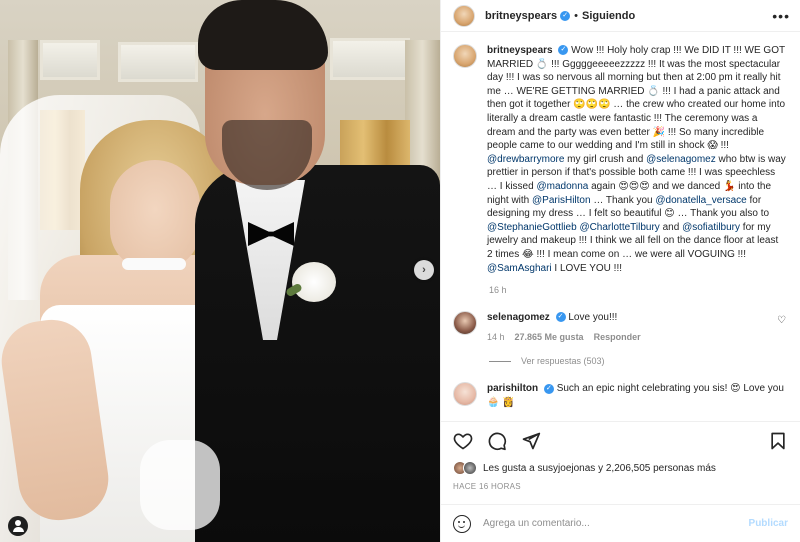 The width and height of the screenshot is (800, 542). What do you see at coordinates (781, 320) in the screenshot?
I see `comment-like-heart-icon: ♡` at bounding box center [781, 320].